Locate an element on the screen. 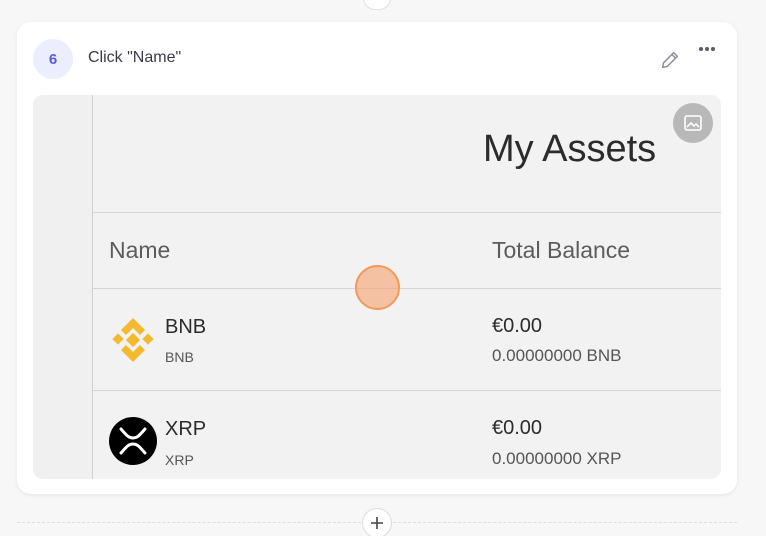  plus-icon is located at coordinates (377, 523).